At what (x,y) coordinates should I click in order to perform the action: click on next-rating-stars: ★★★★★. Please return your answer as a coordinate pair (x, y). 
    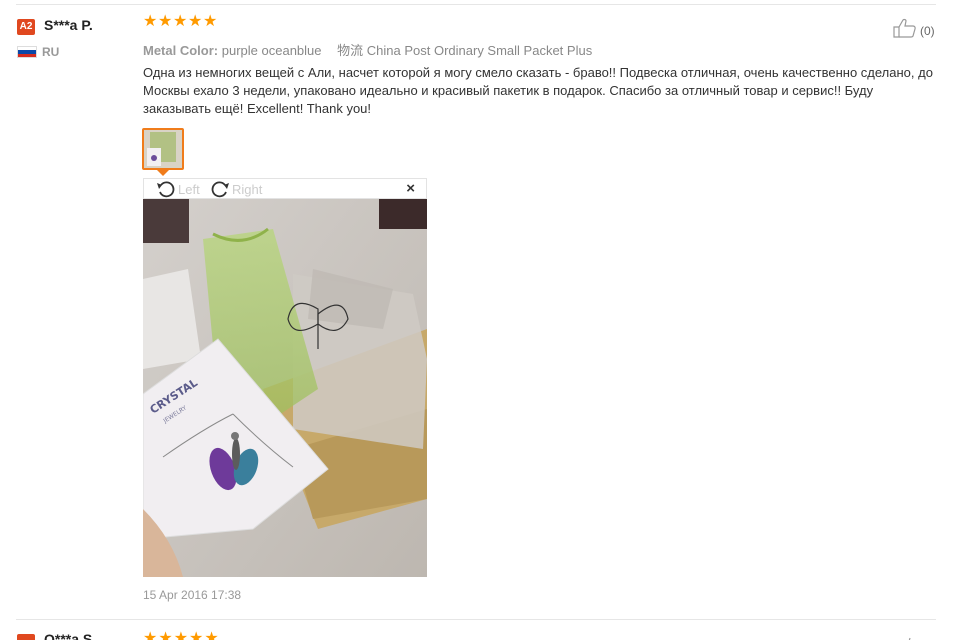
    Looking at the image, I should click on (181, 635).